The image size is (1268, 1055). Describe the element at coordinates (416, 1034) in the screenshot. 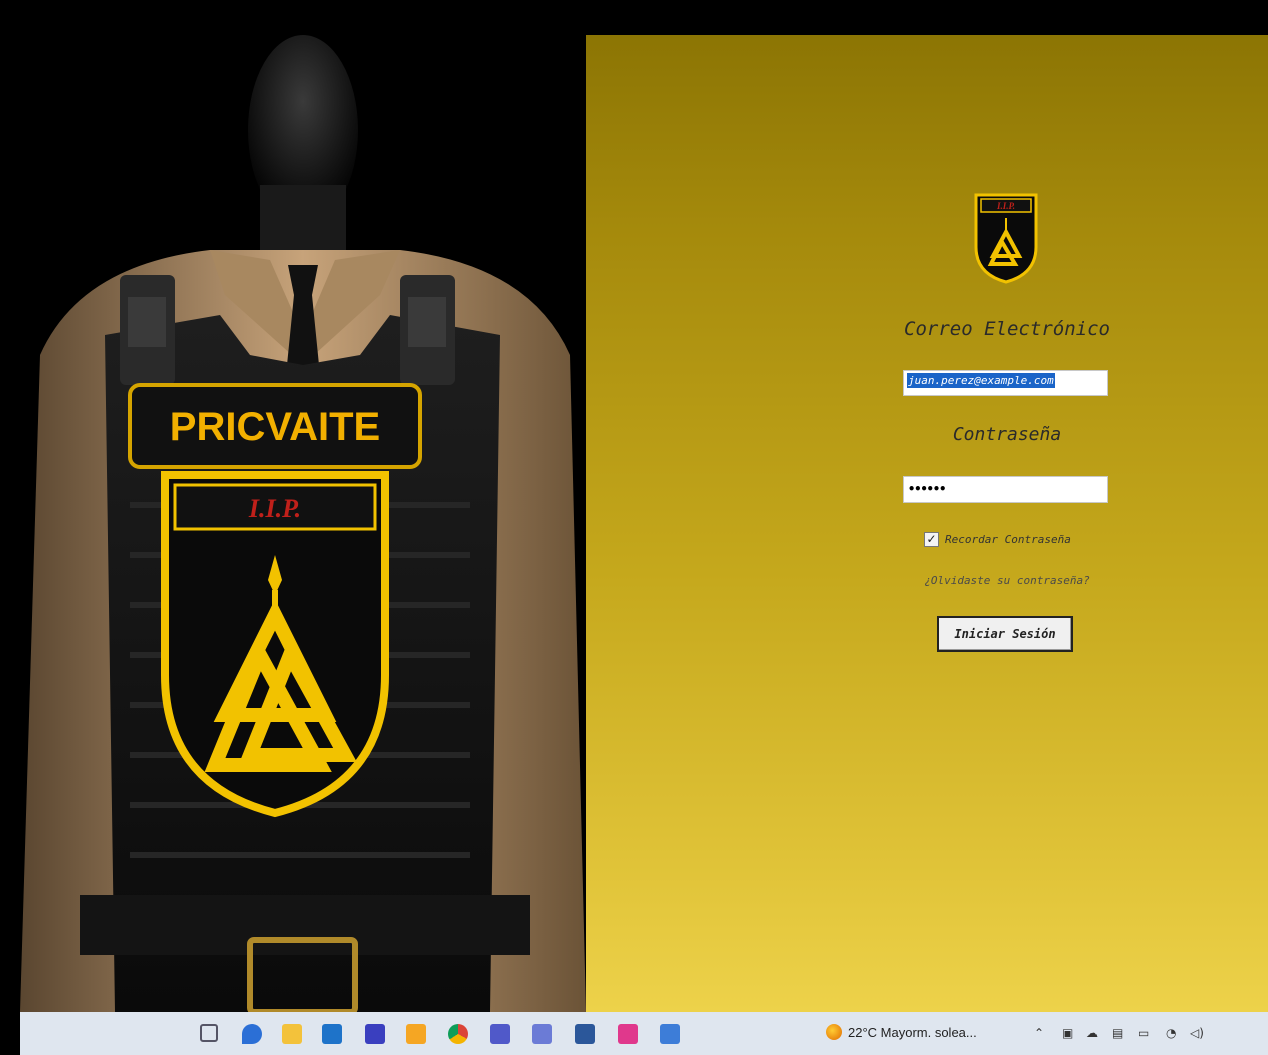

I see `store-icon` at that location.